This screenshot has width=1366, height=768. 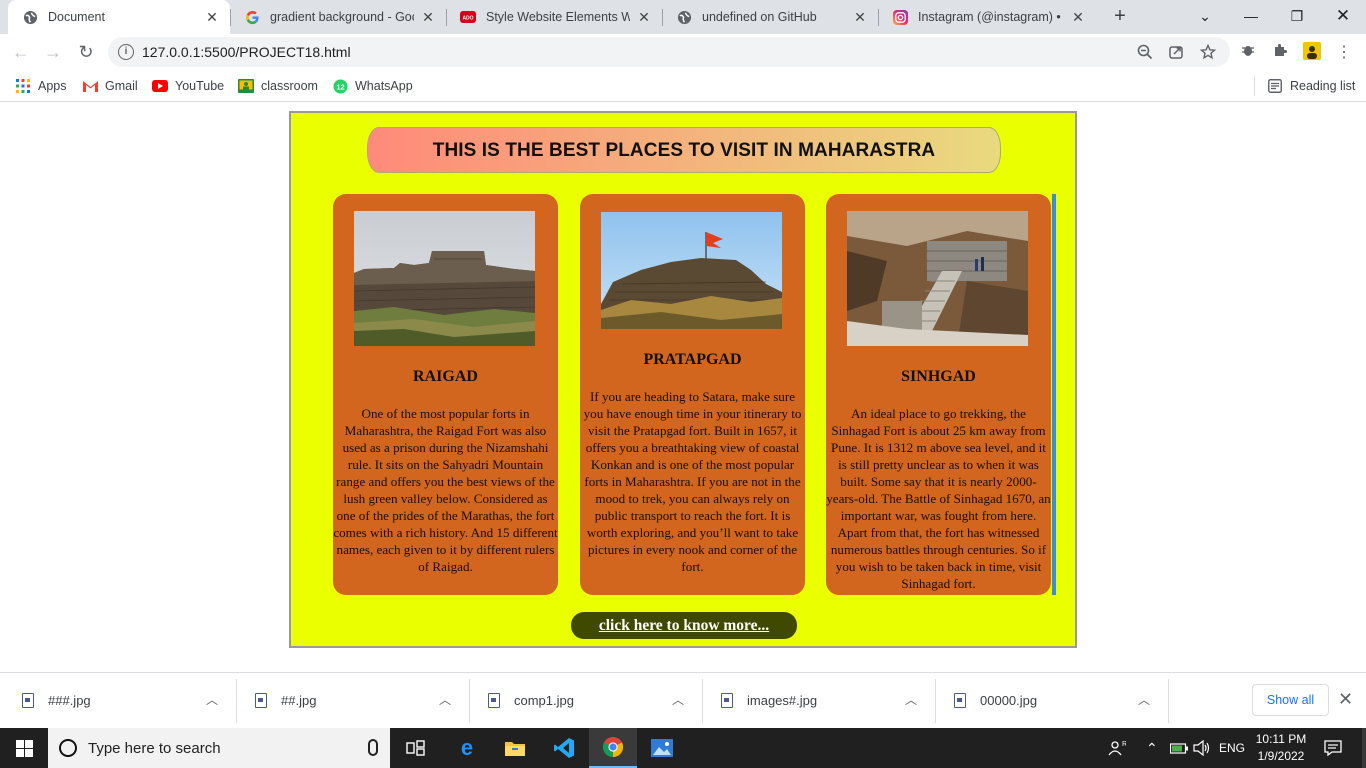 I want to click on svg-text: 12, so click(x=340, y=86).